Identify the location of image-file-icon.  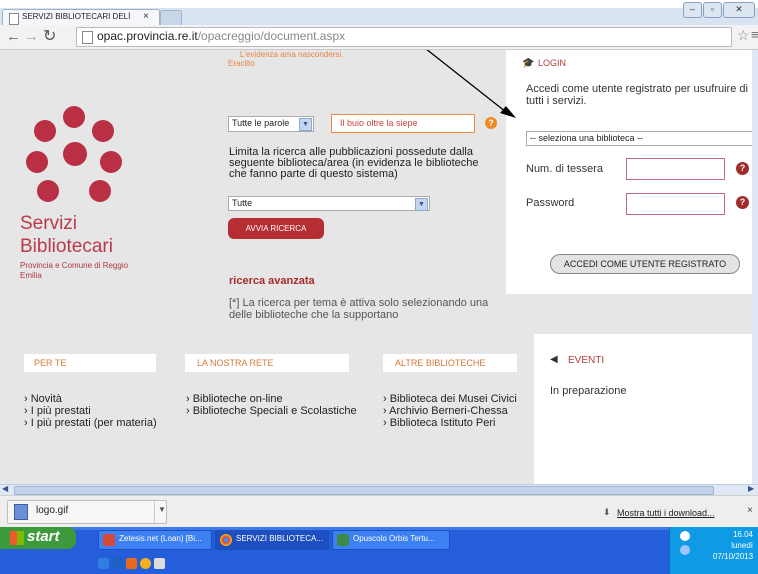
(21, 512).